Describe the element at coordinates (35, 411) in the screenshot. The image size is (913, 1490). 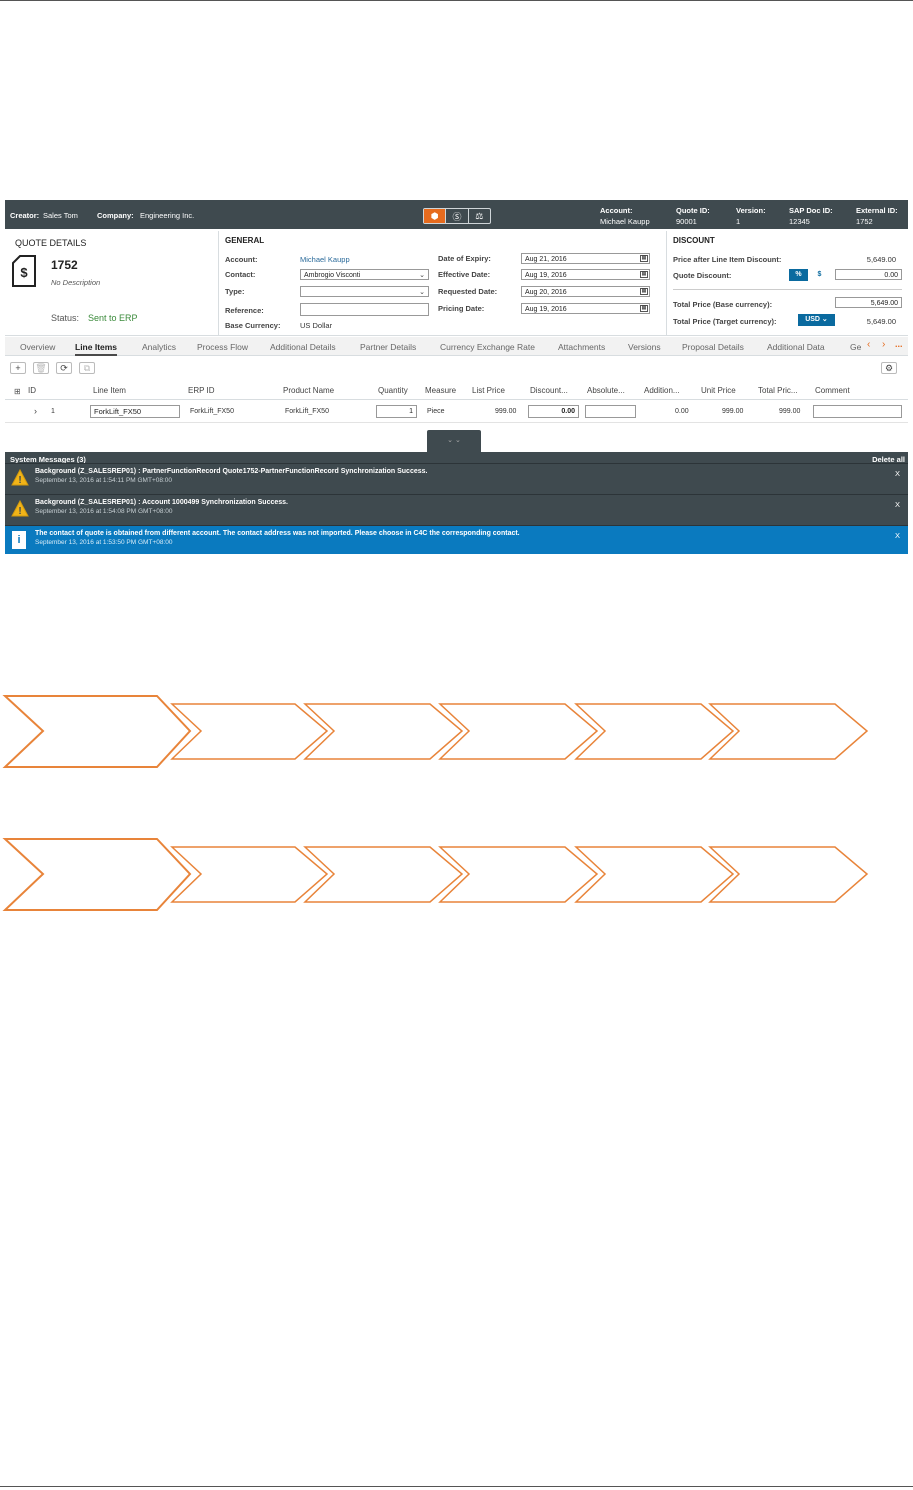
I see `expand-row-icon: ›` at that location.